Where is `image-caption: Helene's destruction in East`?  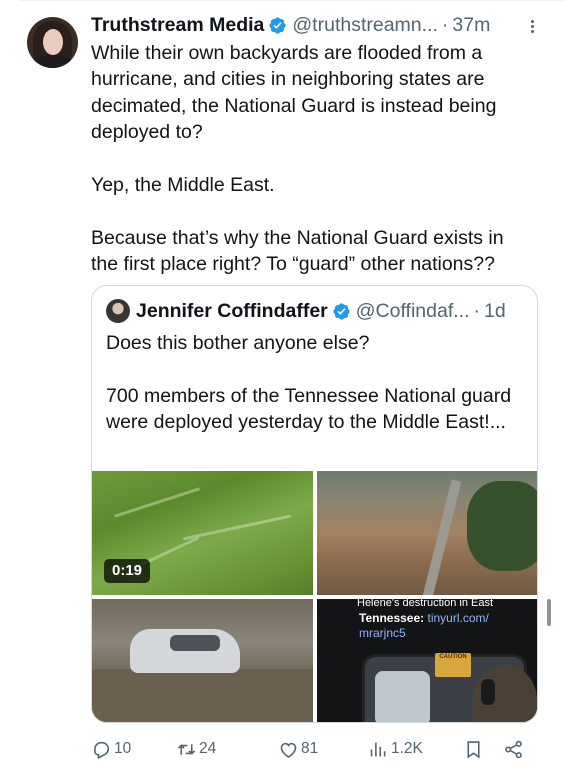 image-caption: Helene's destruction in East is located at coordinates (425, 604).